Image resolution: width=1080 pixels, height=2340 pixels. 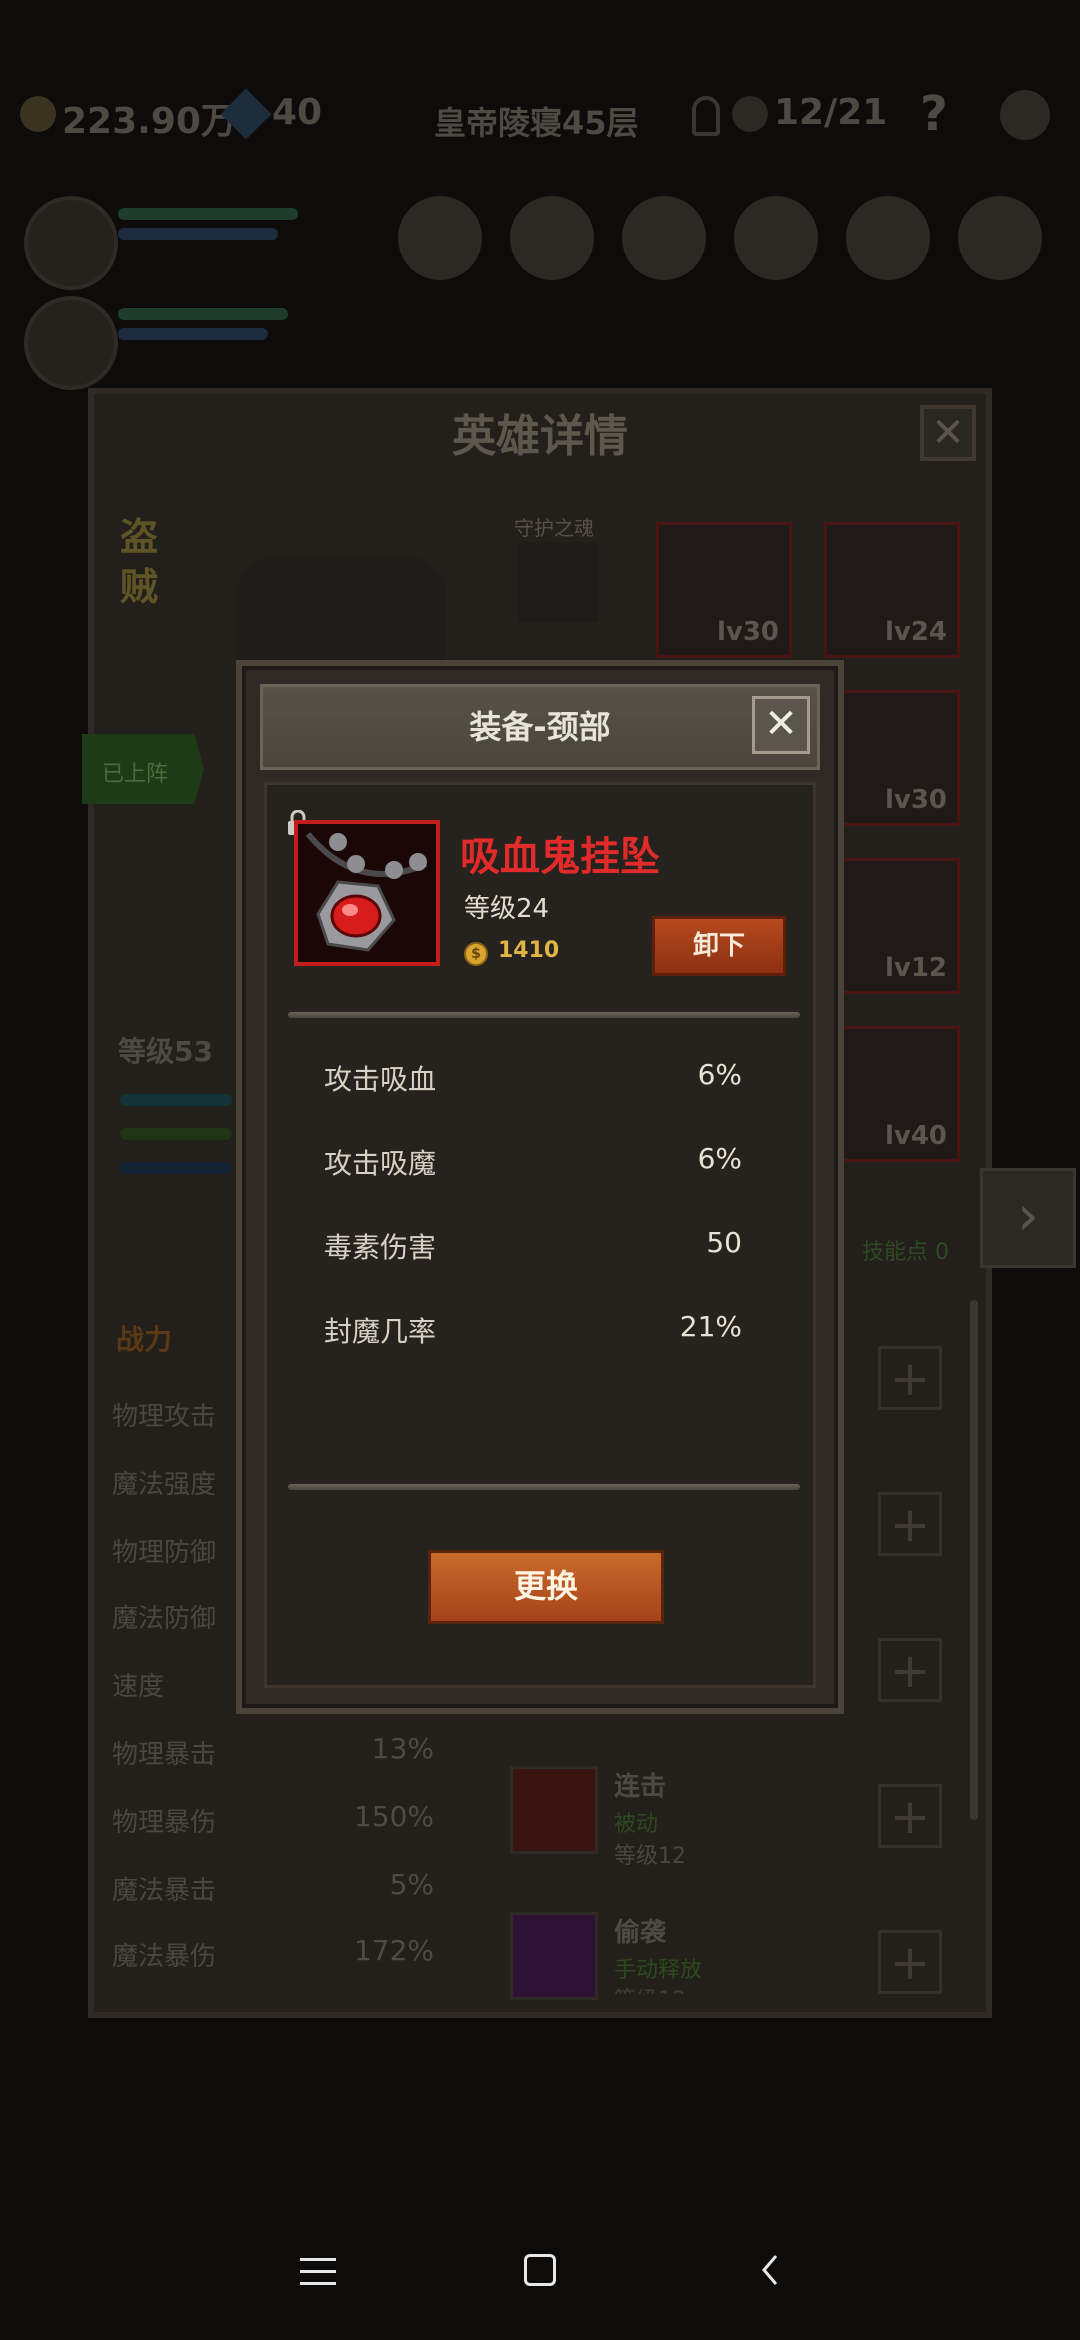 What do you see at coordinates (540, 2270) in the screenshot?
I see `home-nav-icon` at bounding box center [540, 2270].